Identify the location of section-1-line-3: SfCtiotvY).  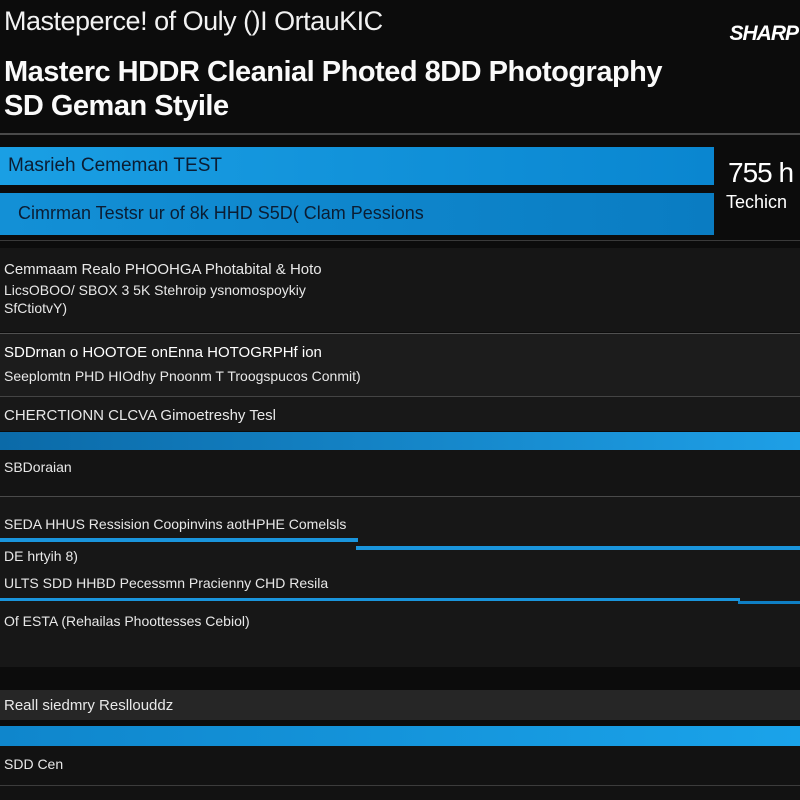
(36, 308).